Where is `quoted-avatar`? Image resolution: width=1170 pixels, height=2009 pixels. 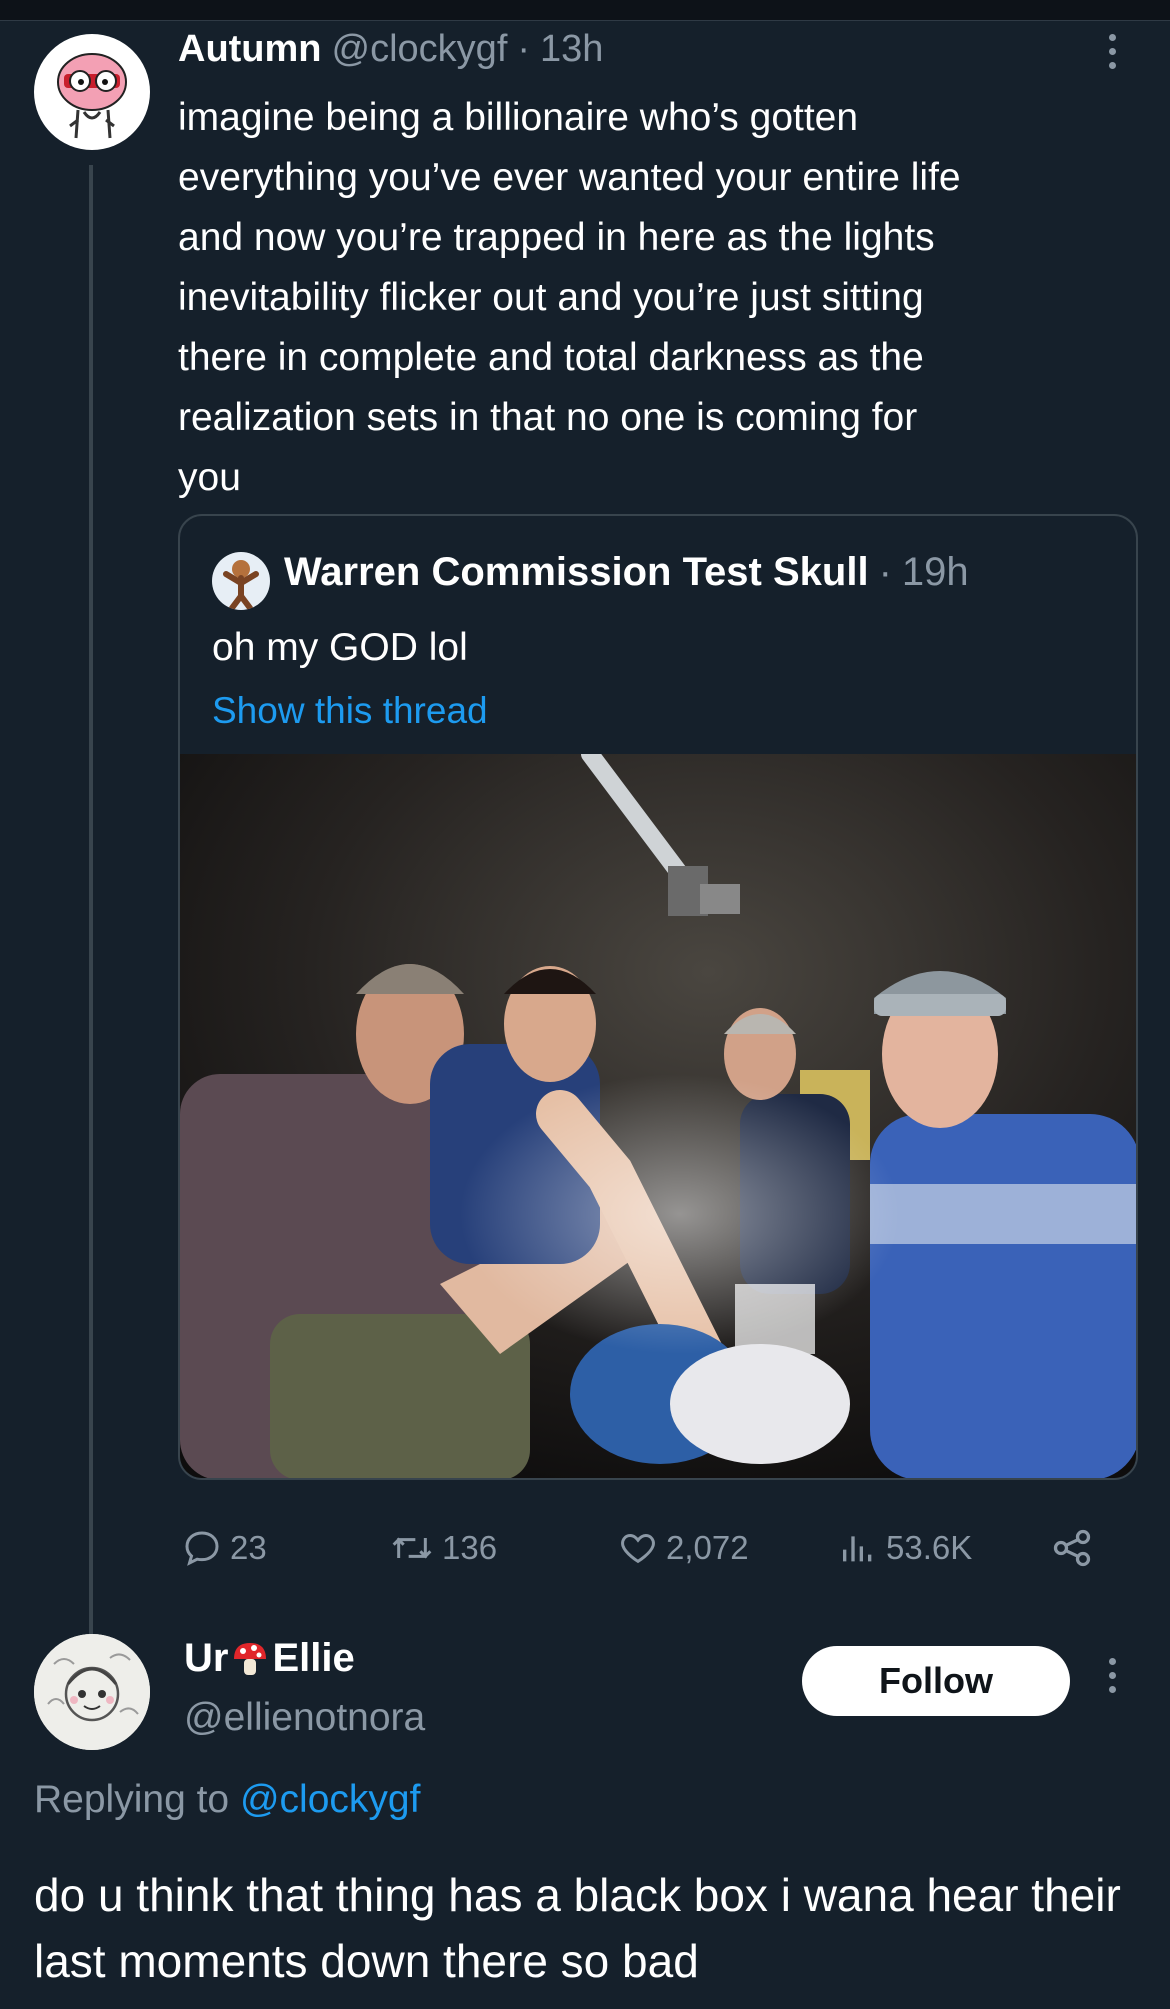 quoted-avatar is located at coordinates (241, 581).